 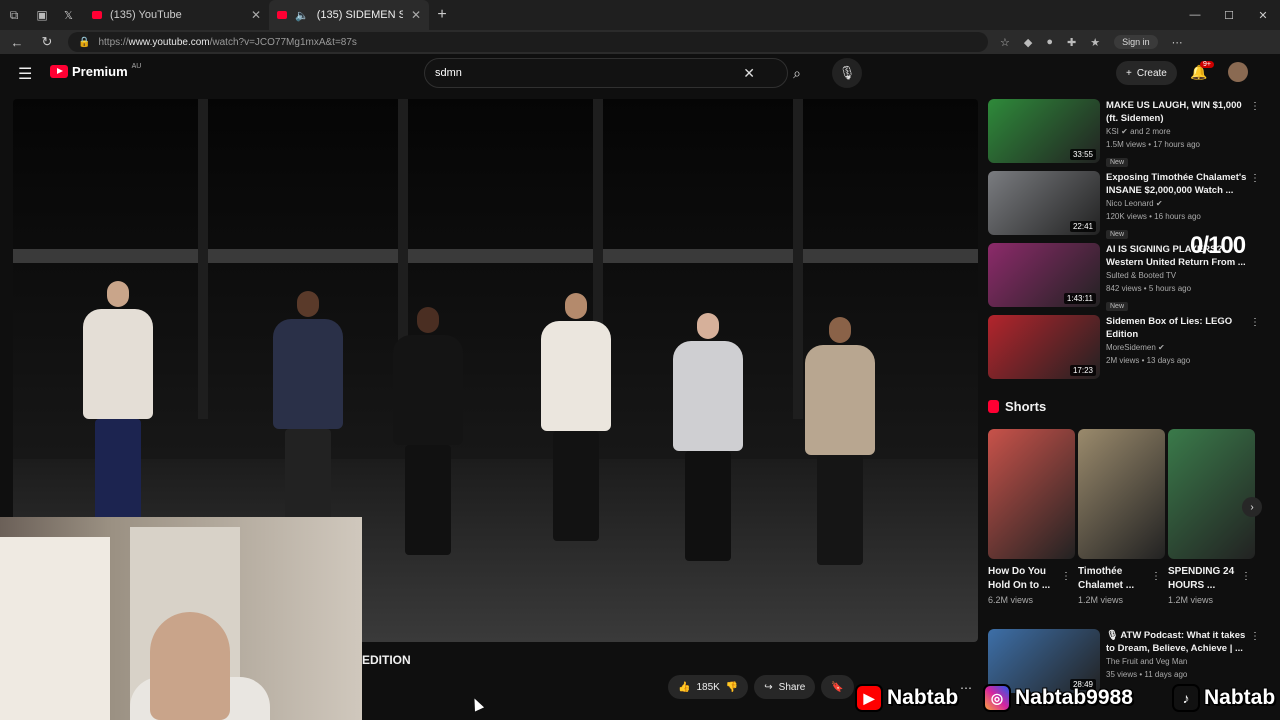 I want to click on lock-icon: 🔒, so click(x=84, y=42).